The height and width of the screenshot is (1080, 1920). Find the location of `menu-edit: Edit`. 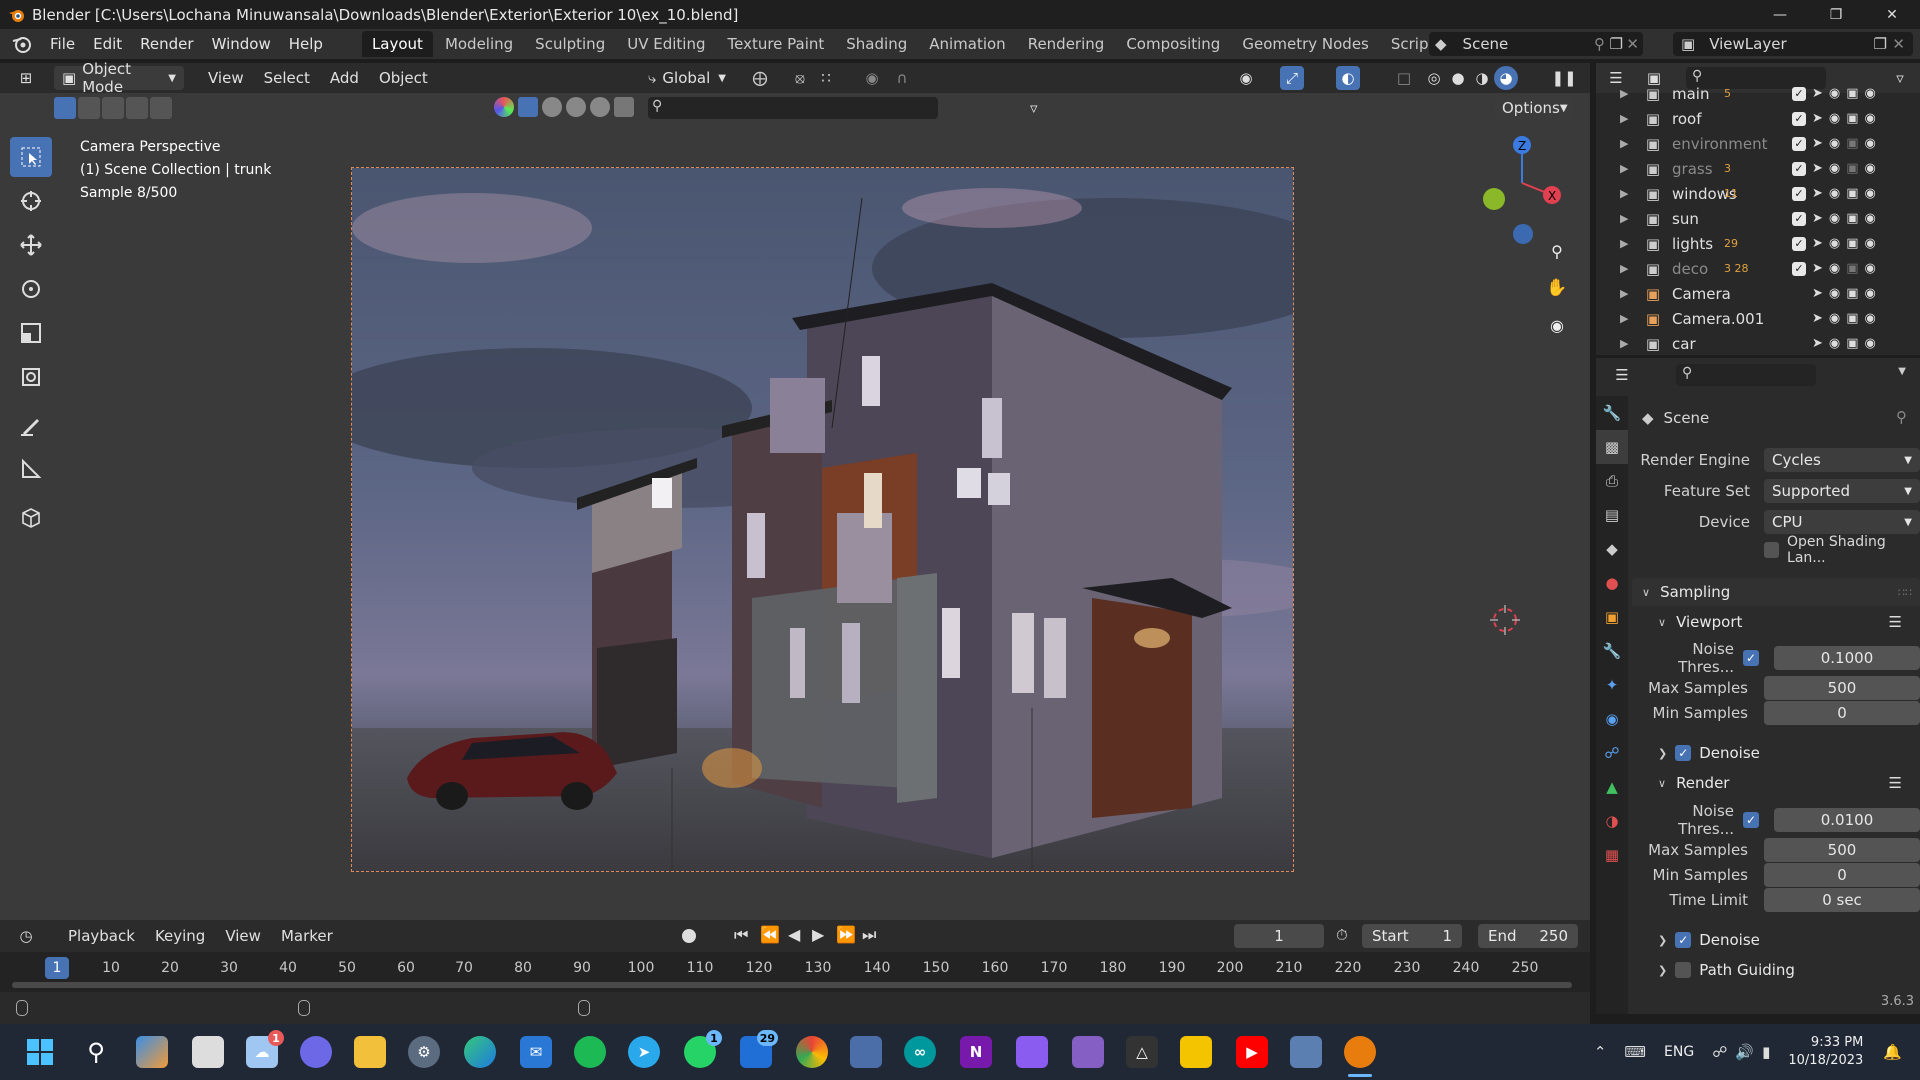

menu-edit: Edit is located at coordinates (107, 44).